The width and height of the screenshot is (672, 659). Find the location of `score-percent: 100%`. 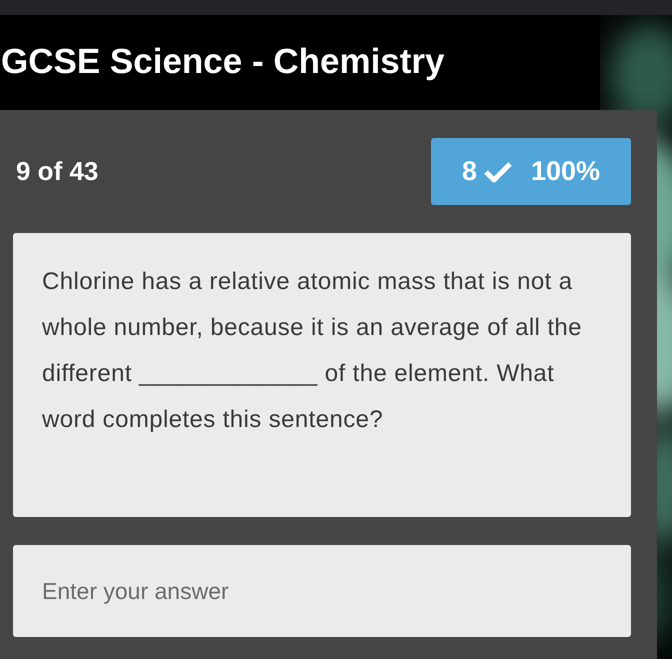

score-percent: 100% is located at coordinates (565, 171).